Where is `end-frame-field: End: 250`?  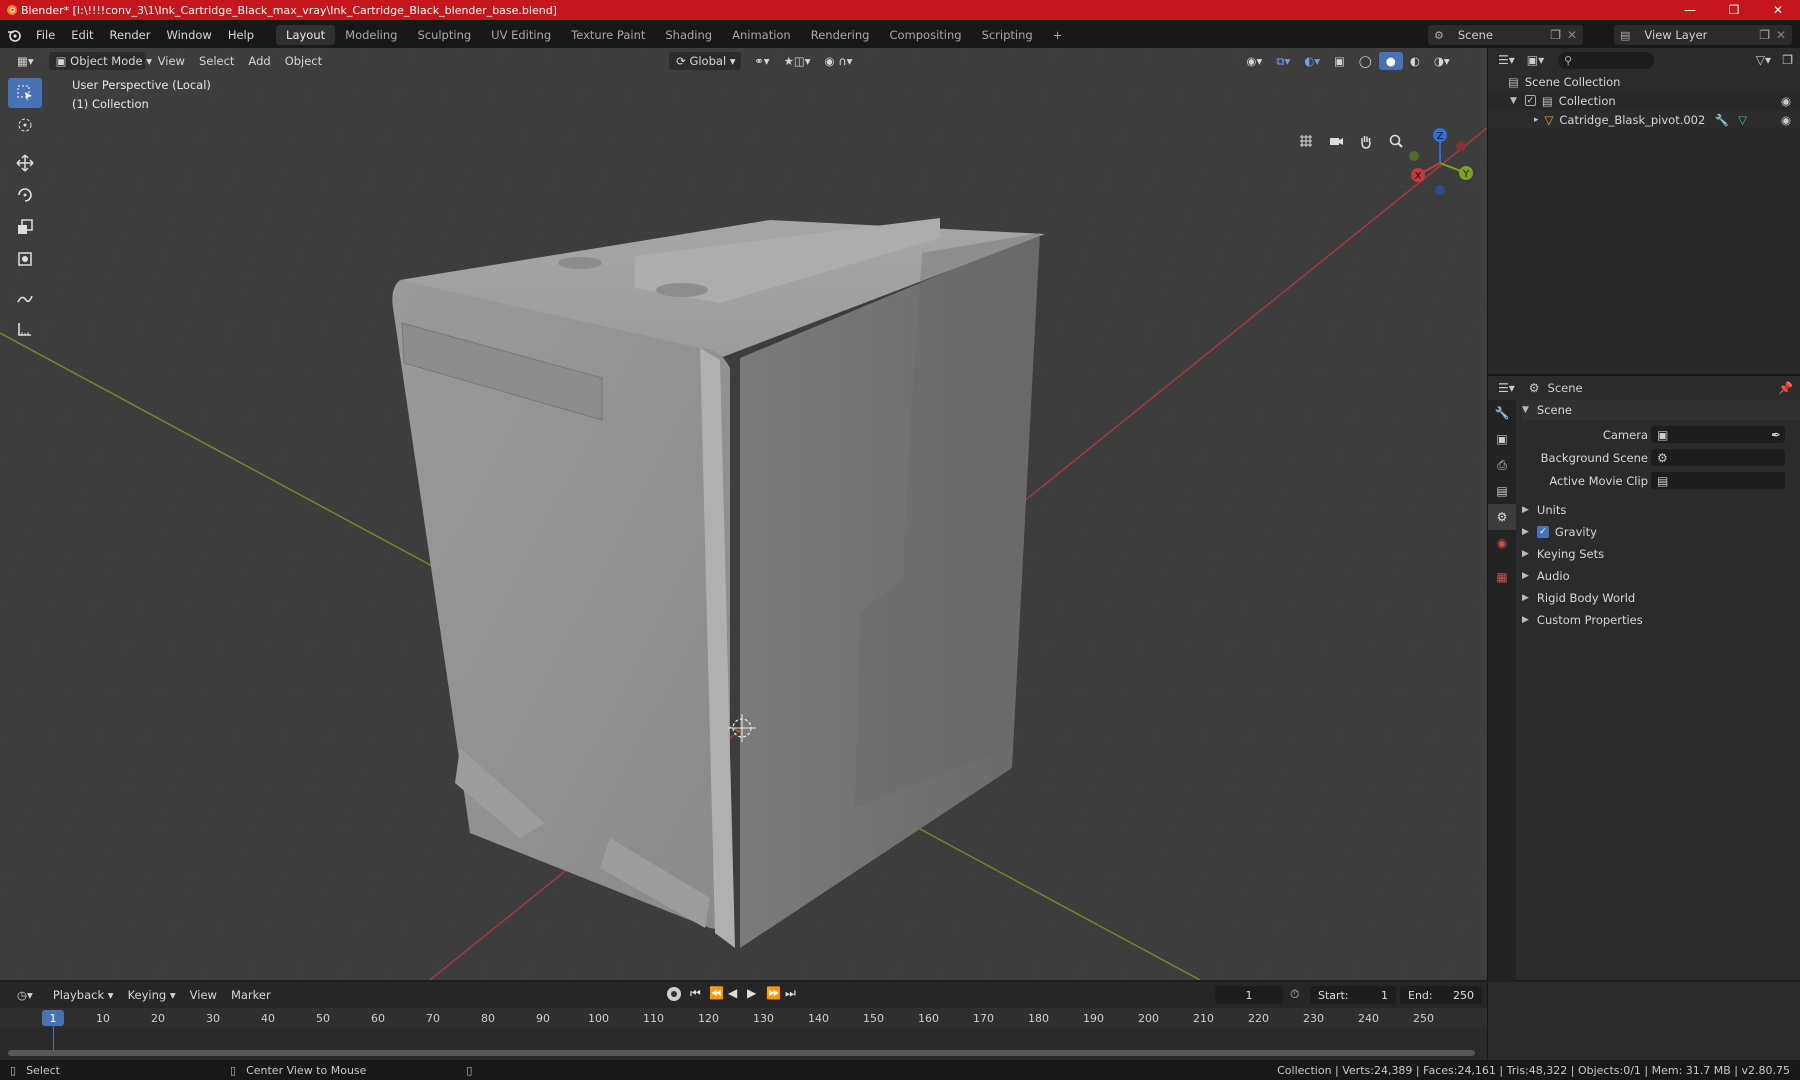
end-frame-field: End: 250 is located at coordinates (1441, 995).